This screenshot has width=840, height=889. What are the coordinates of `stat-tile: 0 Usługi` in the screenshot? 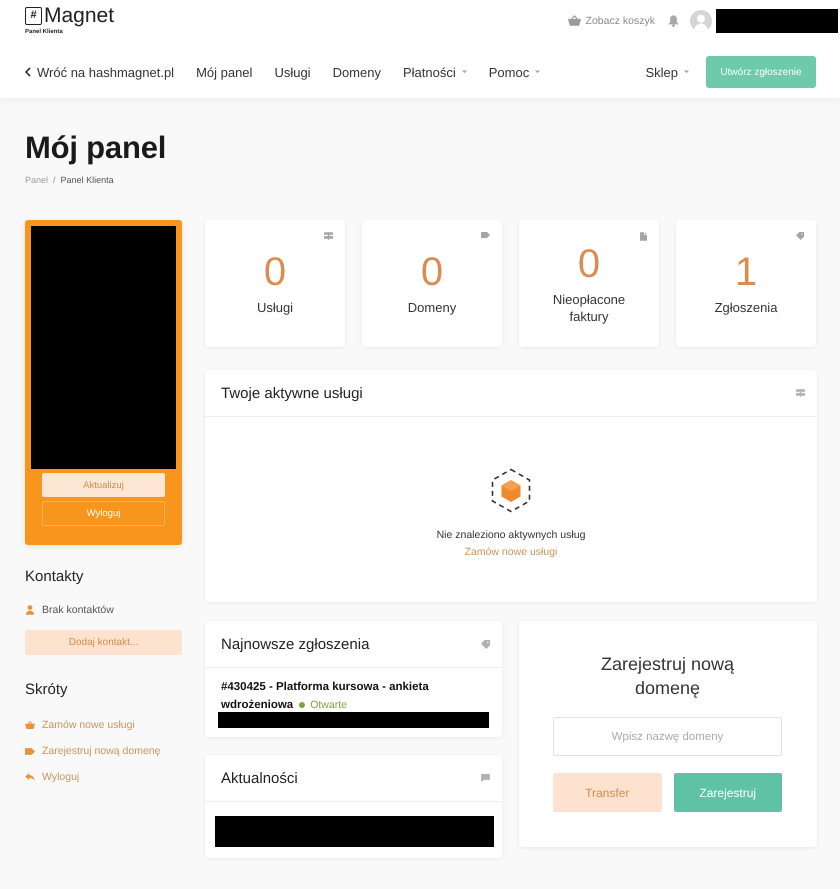 It's located at (275, 283).